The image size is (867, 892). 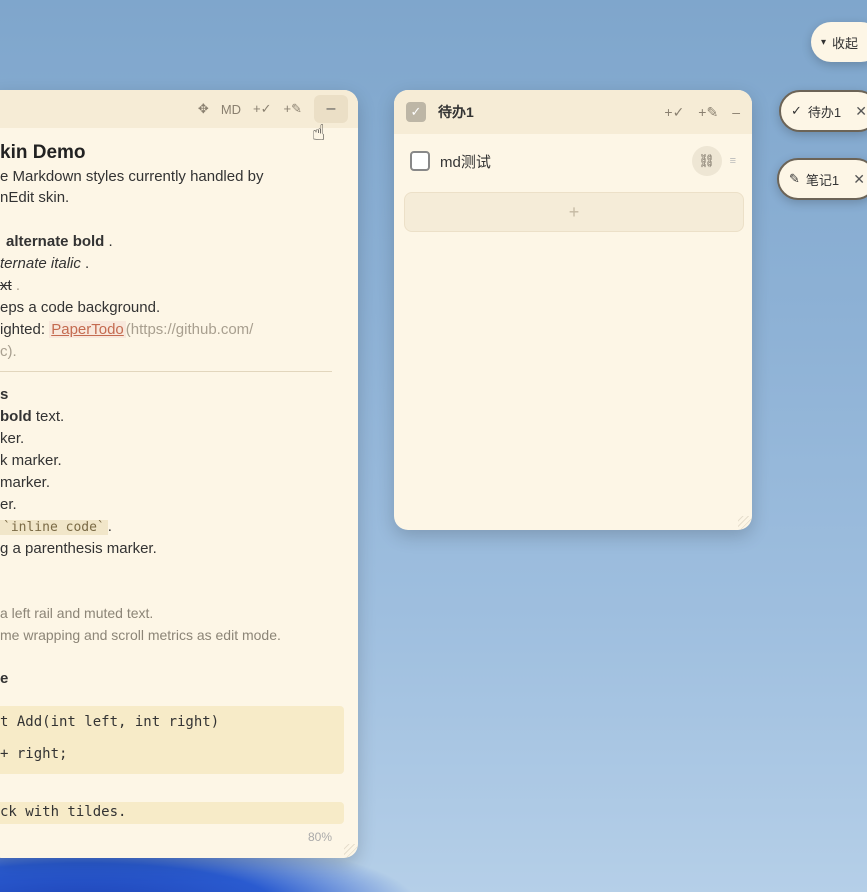 I want to click on link-icon: ⛓, so click(x=706, y=161).